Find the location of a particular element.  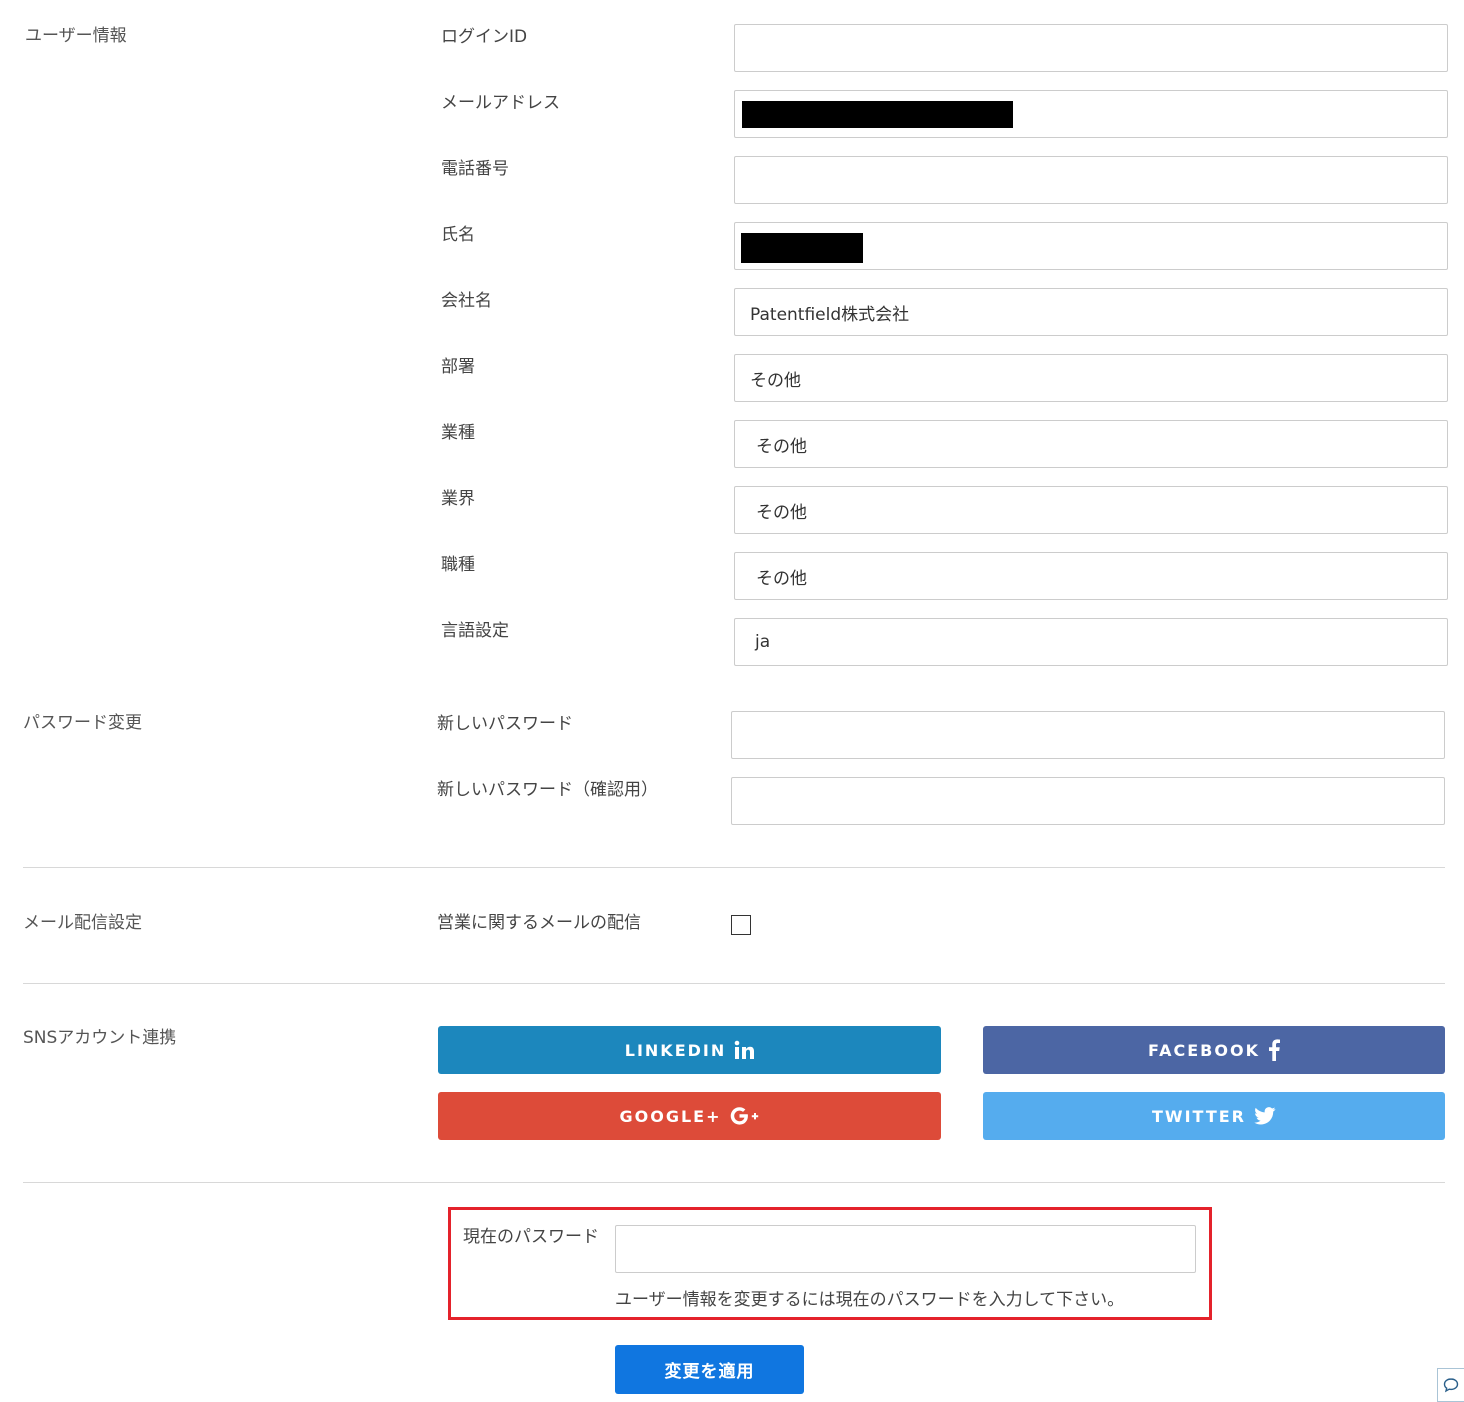

section-label-password-change: パスワード変更 is located at coordinates (82, 723).